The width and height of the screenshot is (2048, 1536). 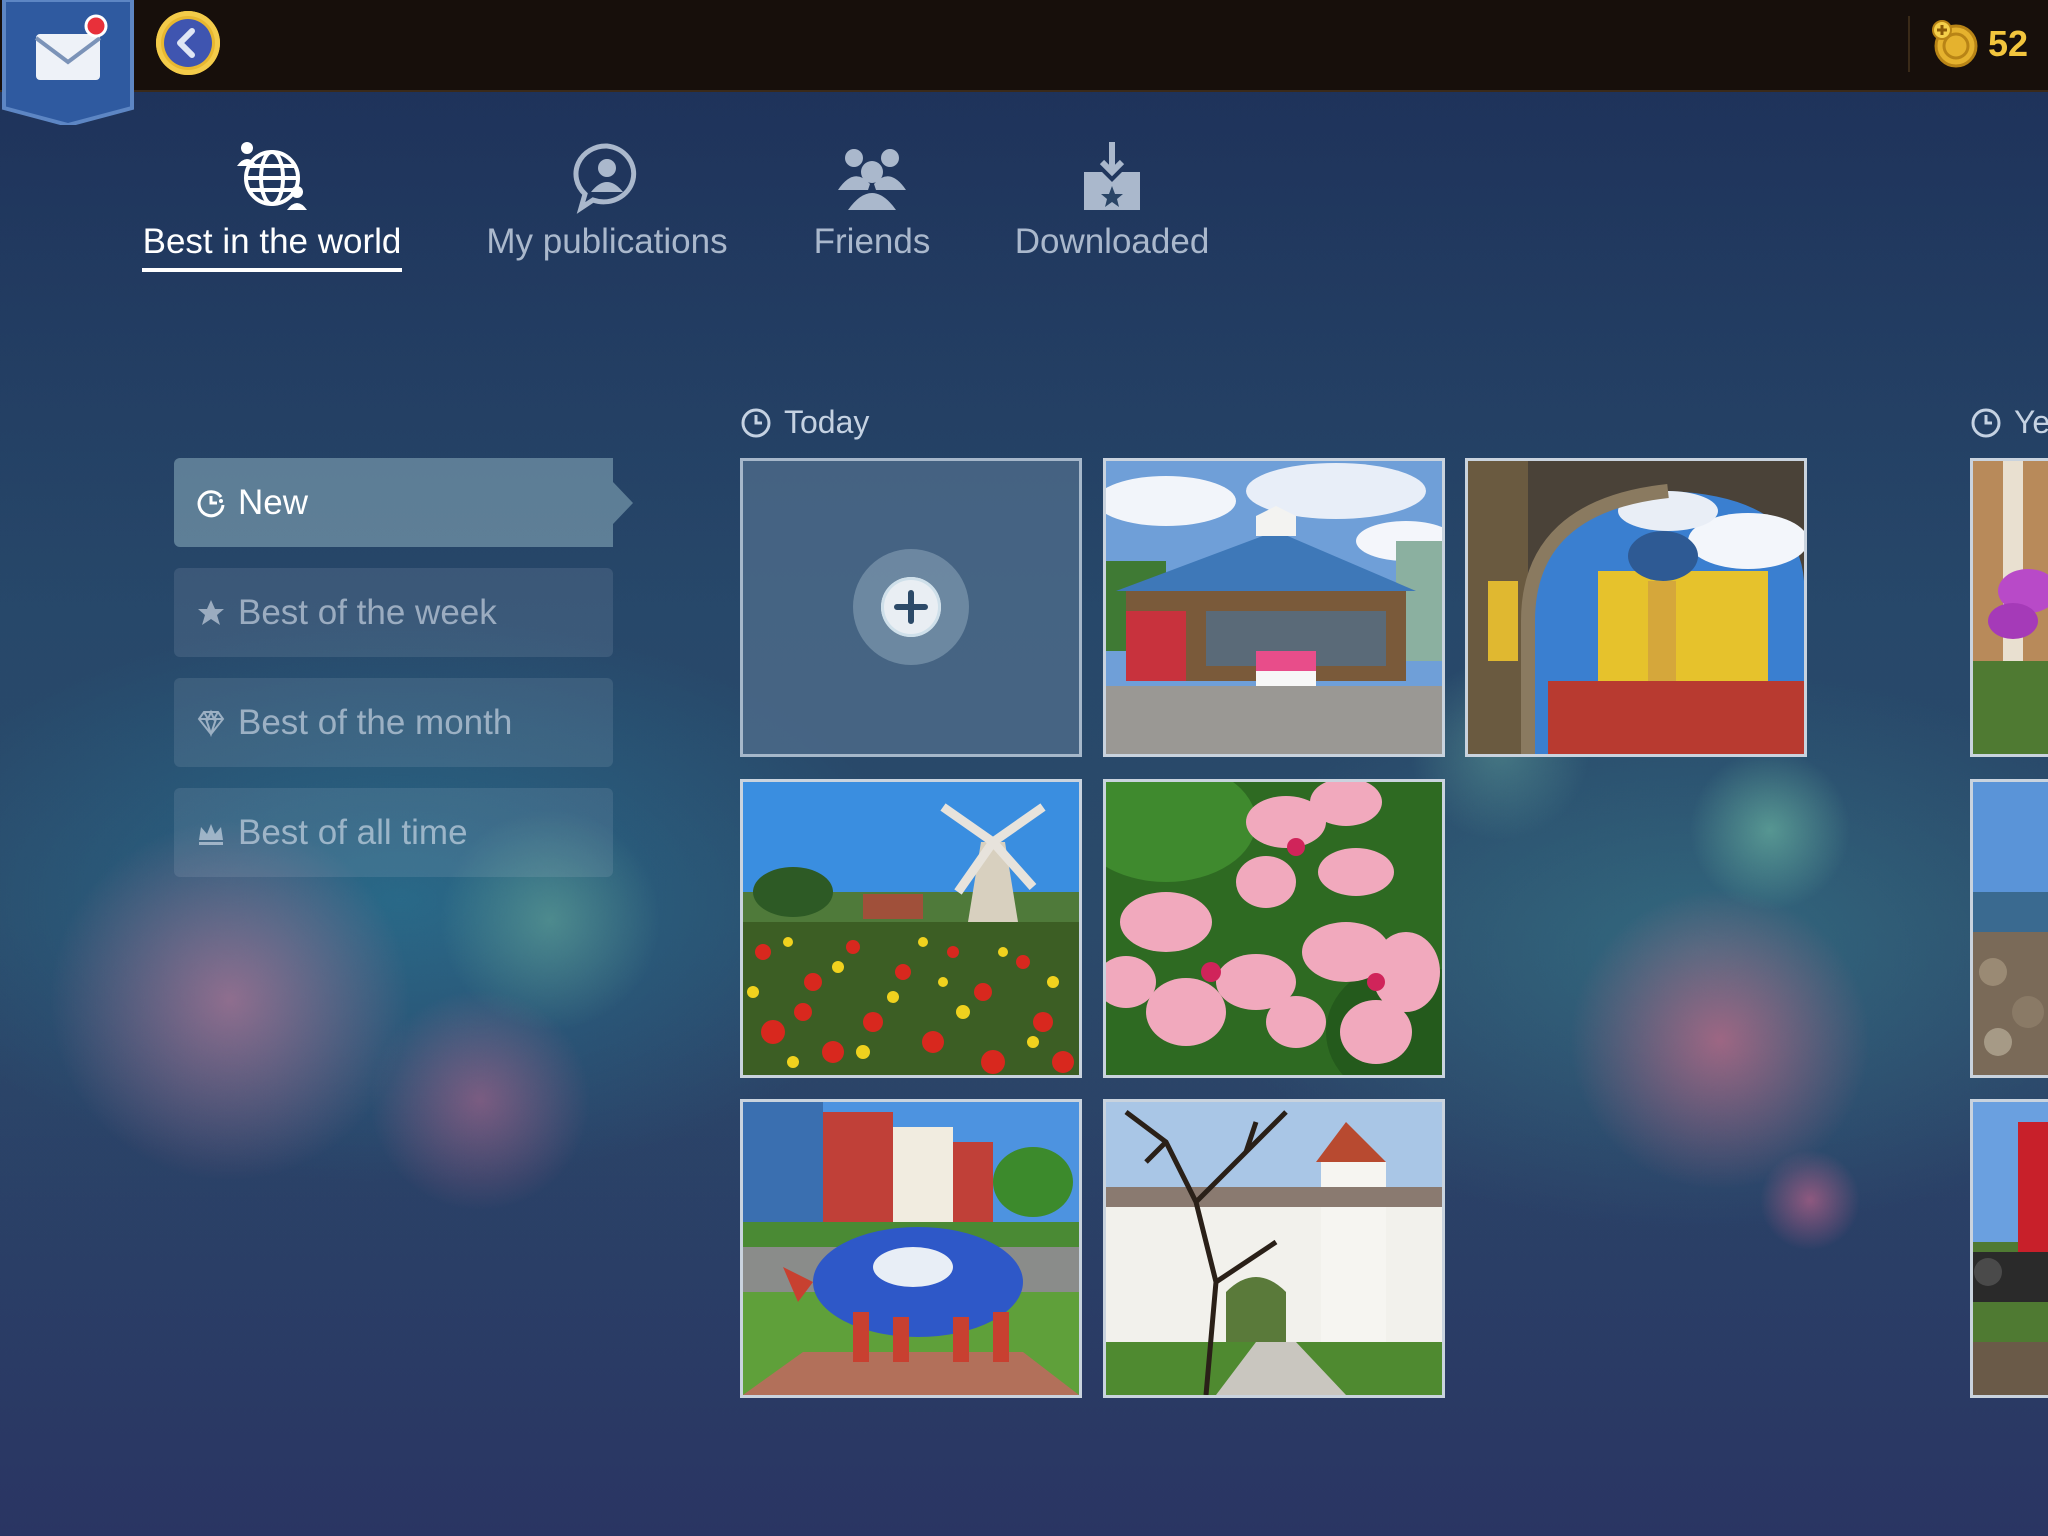 I want to click on photo-windmill-field, so click(x=911, y=928).